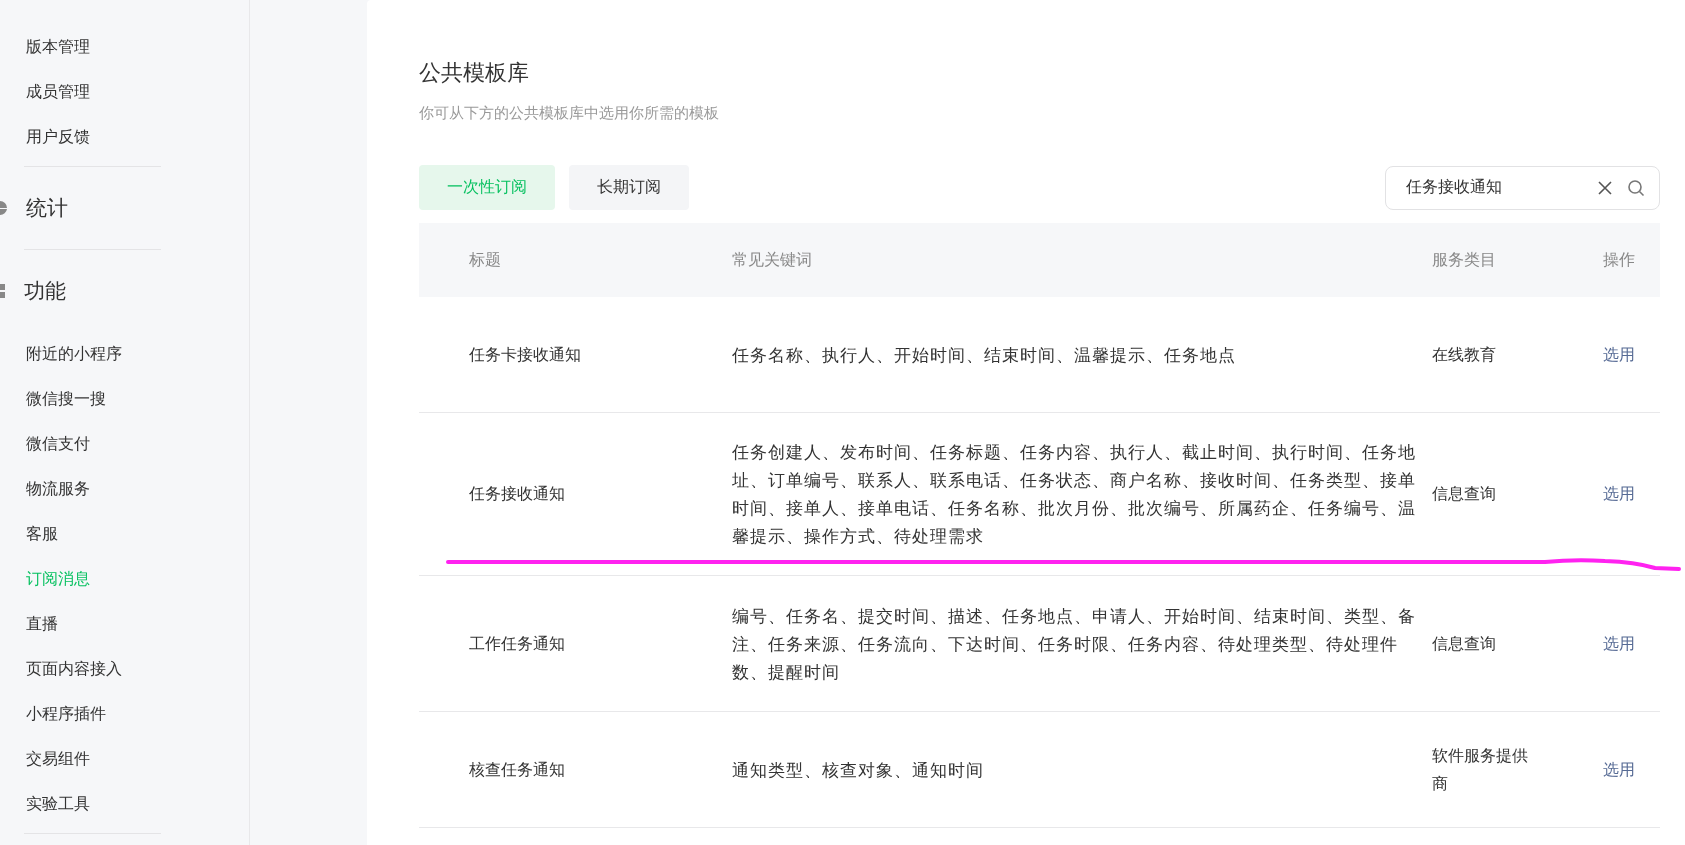 Image resolution: width=1685 pixels, height=845 pixels. What do you see at coordinates (124, 53) in the screenshot?
I see `sidebar-item: 版本管理` at bounding box center [124, 53].